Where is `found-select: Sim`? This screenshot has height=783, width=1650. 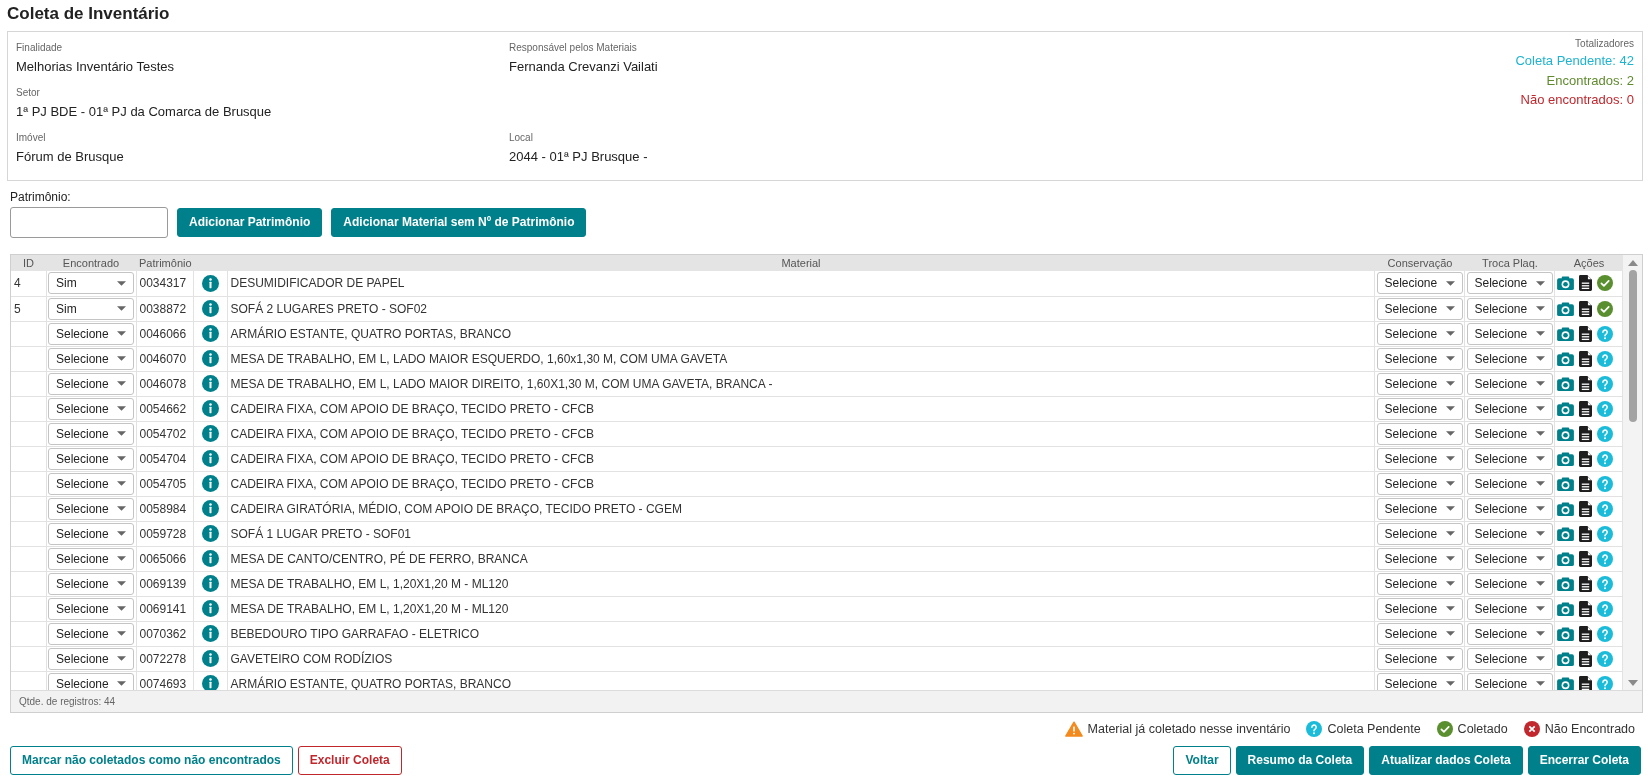 found-select: Sim is located at coordinates (91, 308).